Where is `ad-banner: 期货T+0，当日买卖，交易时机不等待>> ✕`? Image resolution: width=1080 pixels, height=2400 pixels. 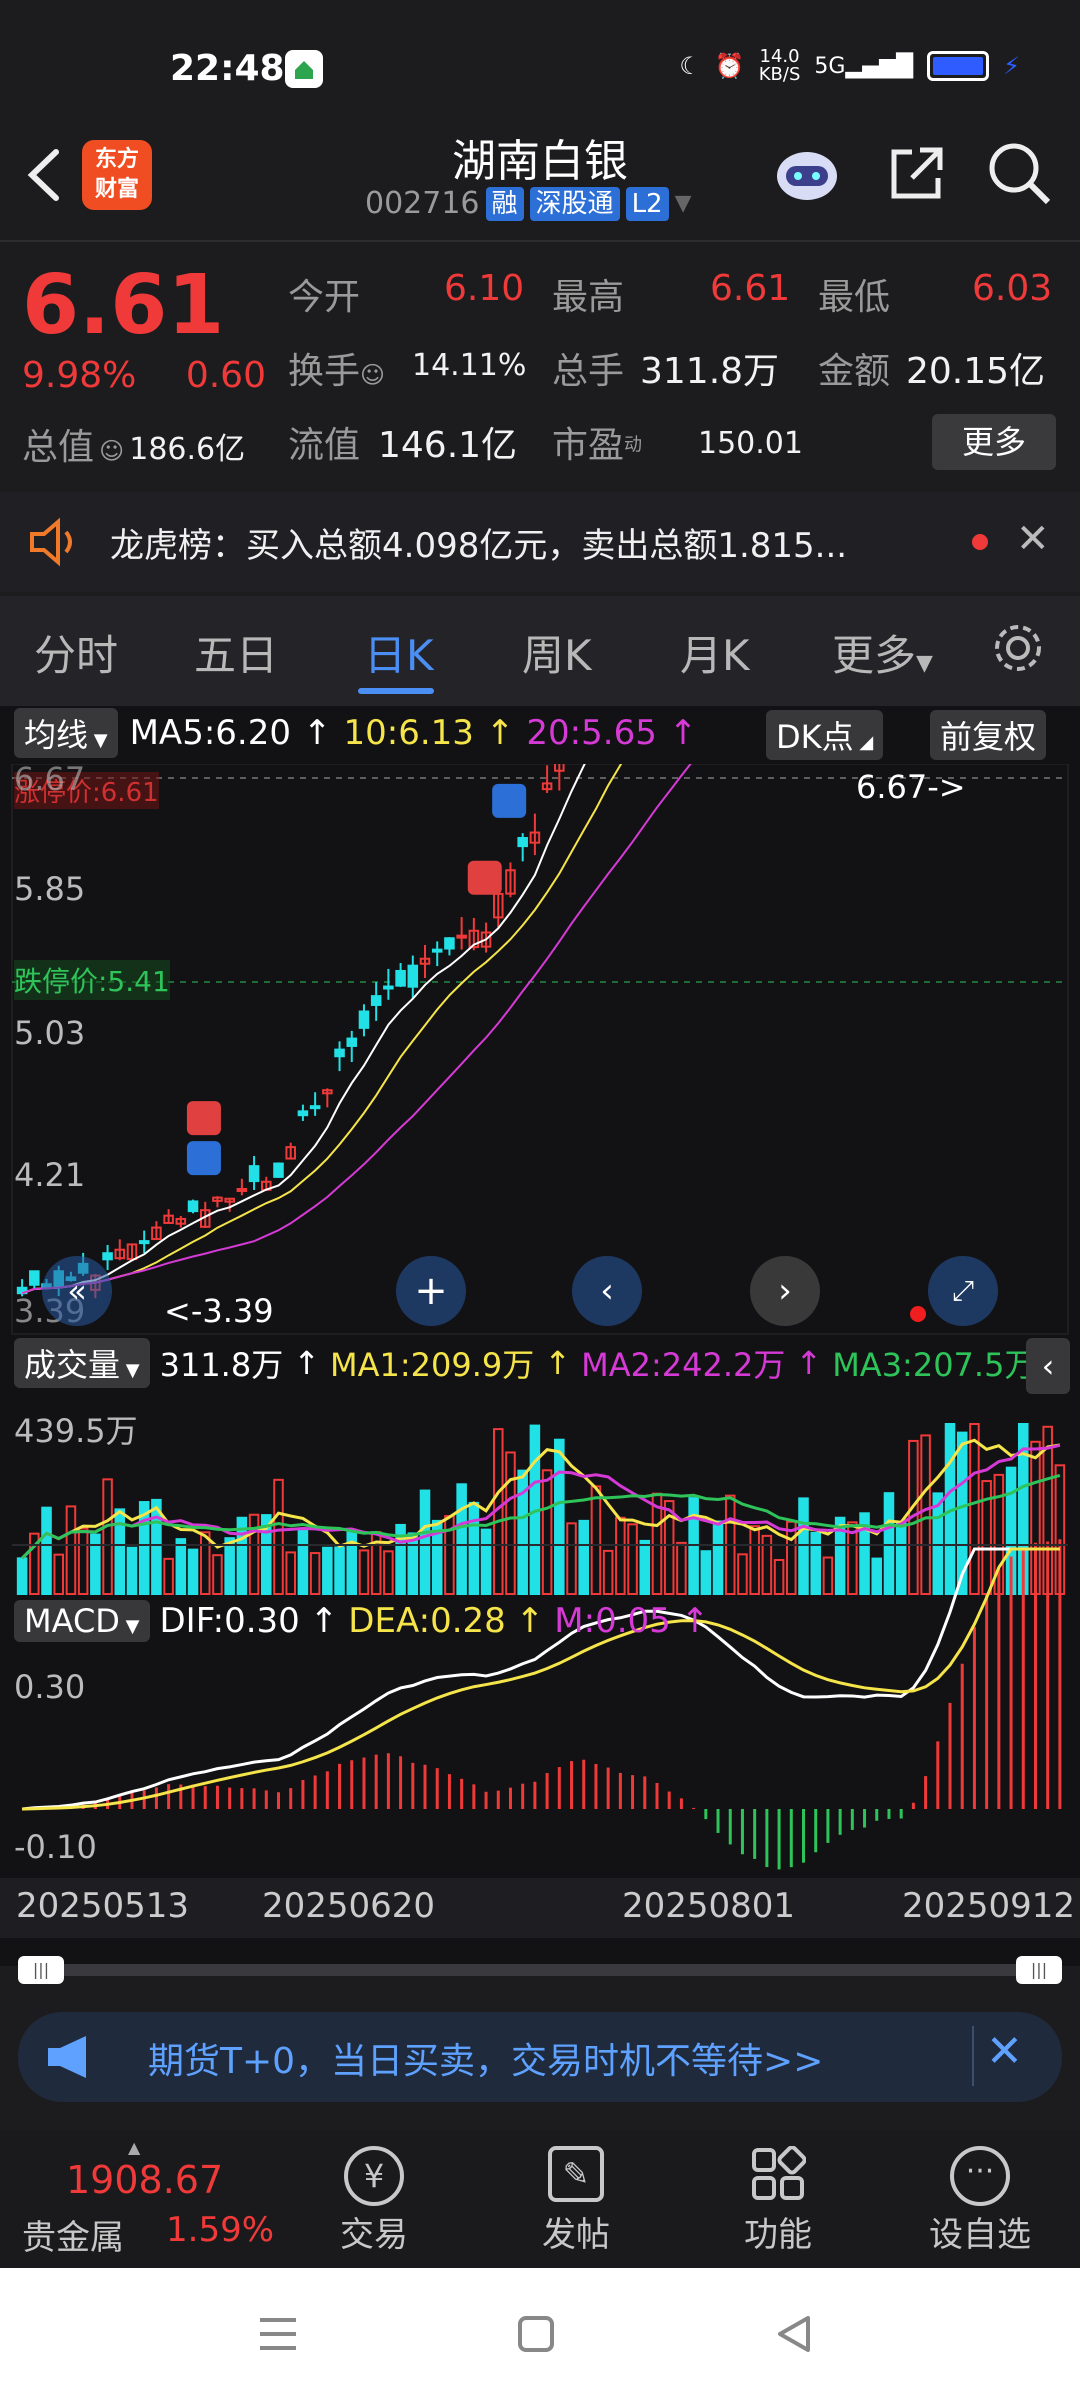
ad-banner: 期货T+0，当日买卖，交易时机不等待>> ✕ is located at coordinates (540, 2057).